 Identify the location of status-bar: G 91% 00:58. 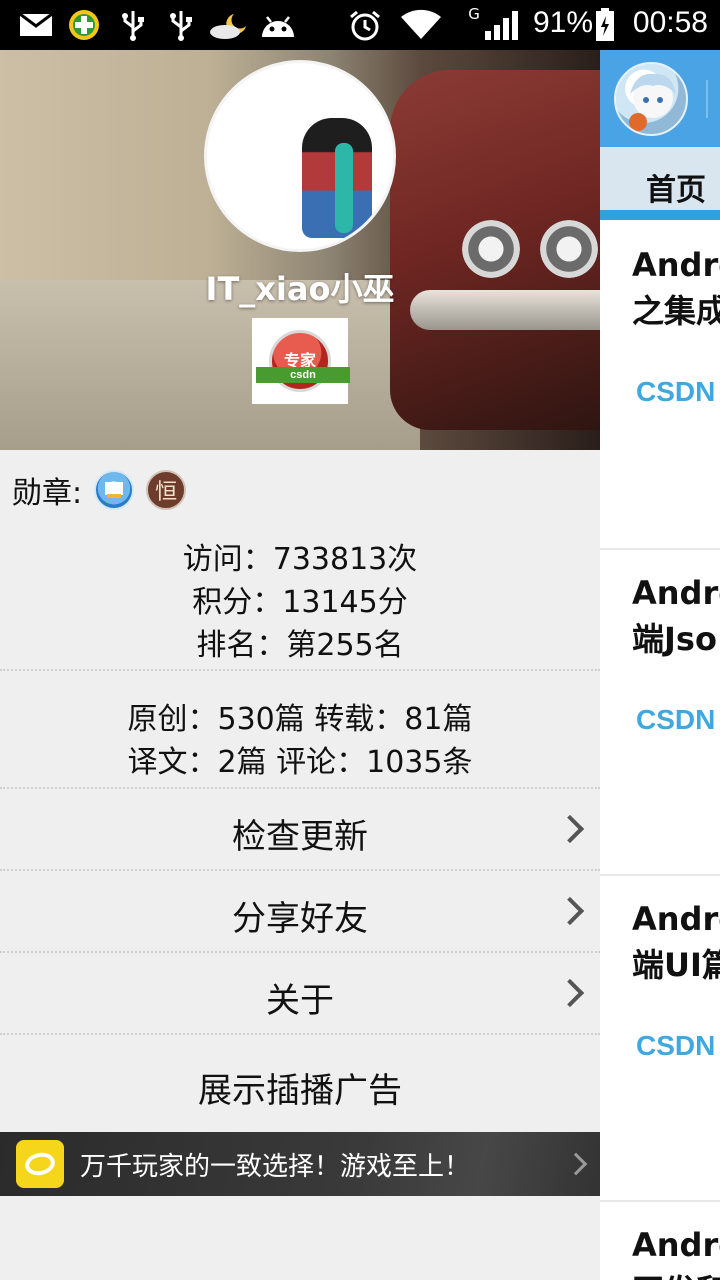
(360, 25).